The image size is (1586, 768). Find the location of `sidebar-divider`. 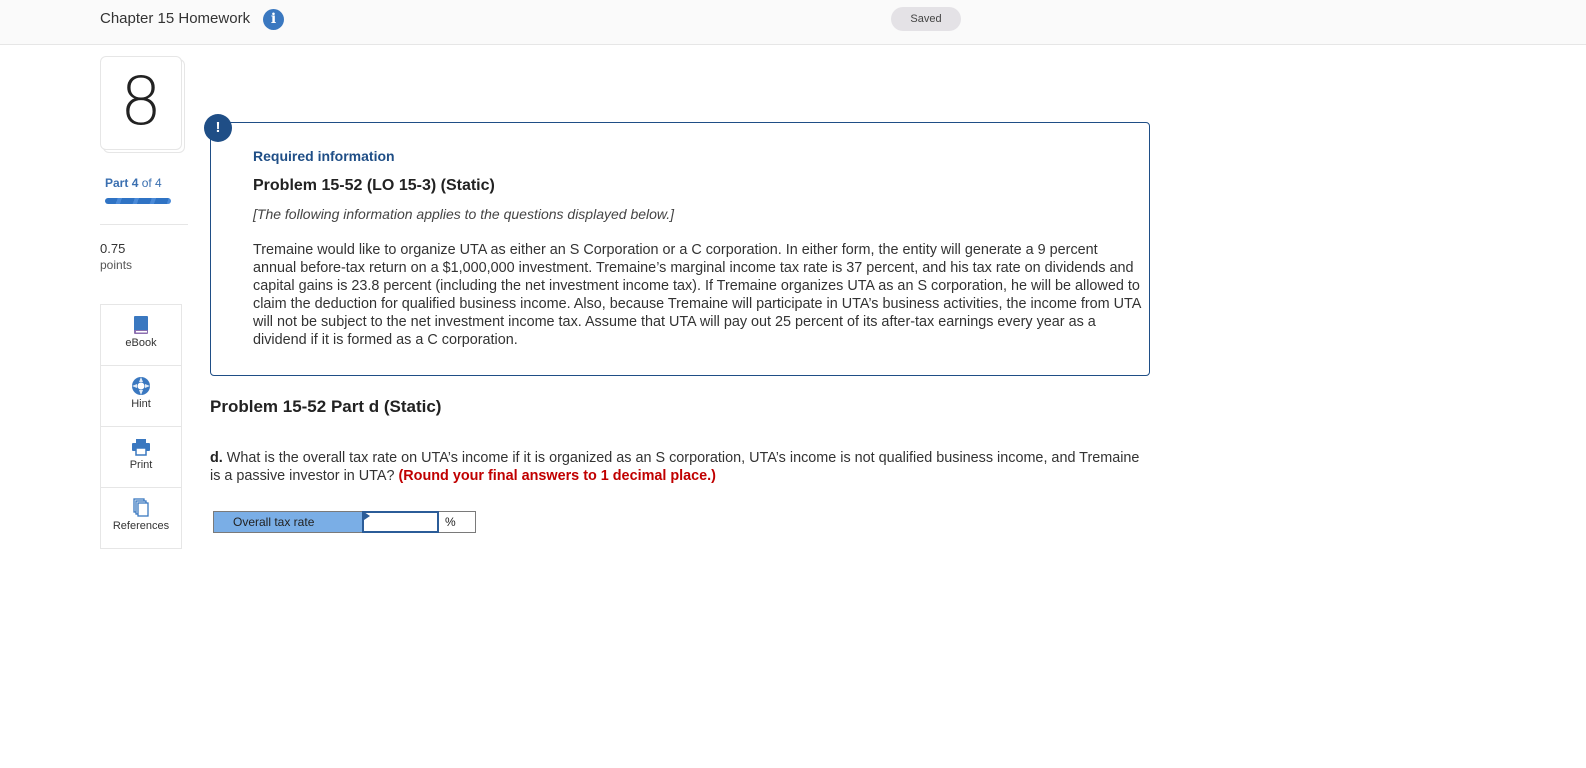

sidebar-divider is located at coordinates (144, 224).